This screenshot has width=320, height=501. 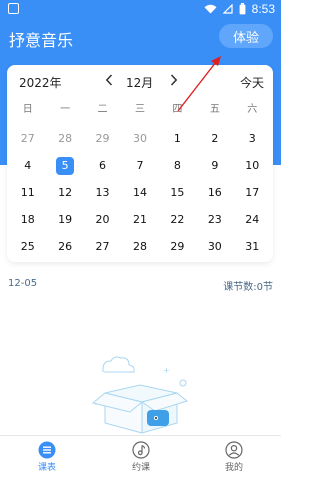 I want to click on calendar-day: 26, so click(x=64, y=246).